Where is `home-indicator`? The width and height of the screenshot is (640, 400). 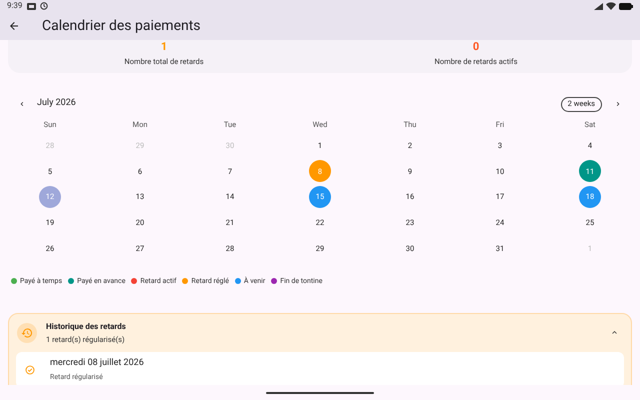 home-indicator is located at coordinates (320, 393).